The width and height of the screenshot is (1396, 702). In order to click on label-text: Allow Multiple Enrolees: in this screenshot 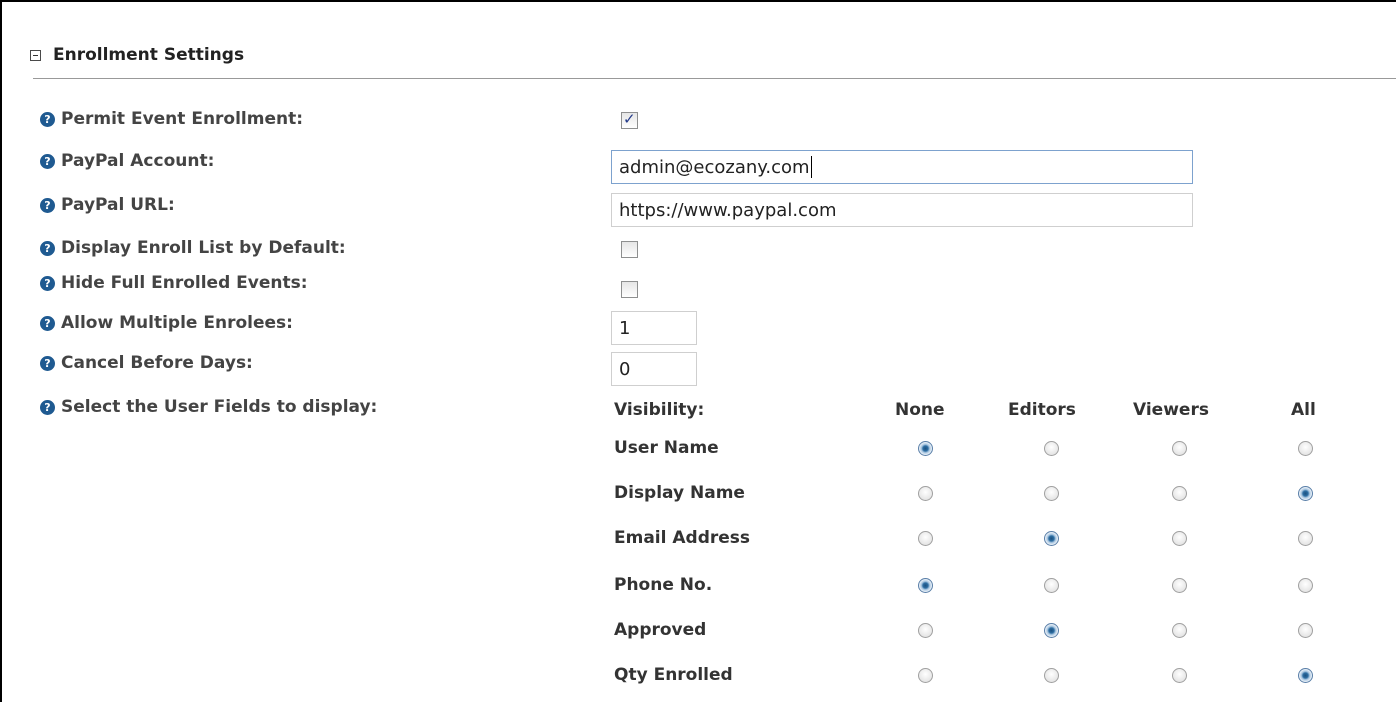, I will do `click(177, 323)`.